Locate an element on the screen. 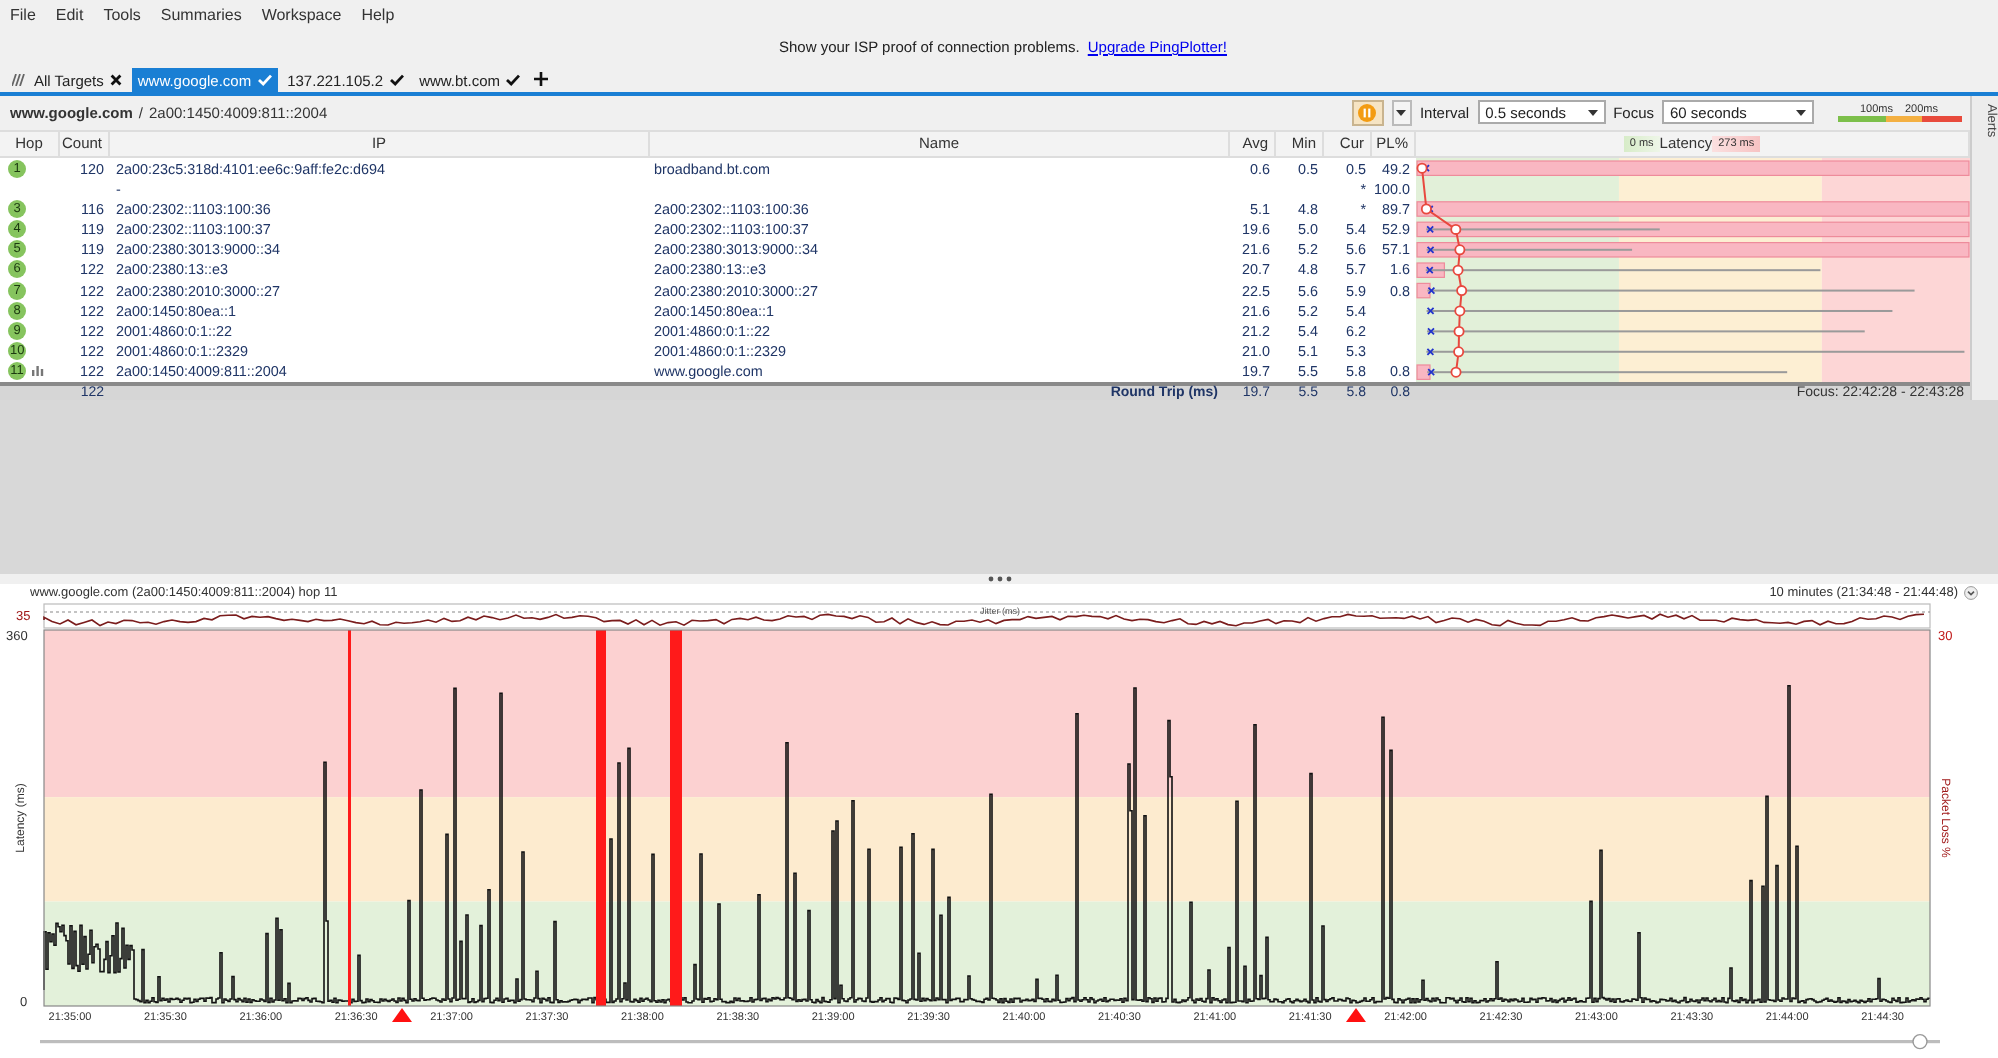 The height and width of the screenshot is (1058, 1998). graph-icon is located at coordinates (38, 371).